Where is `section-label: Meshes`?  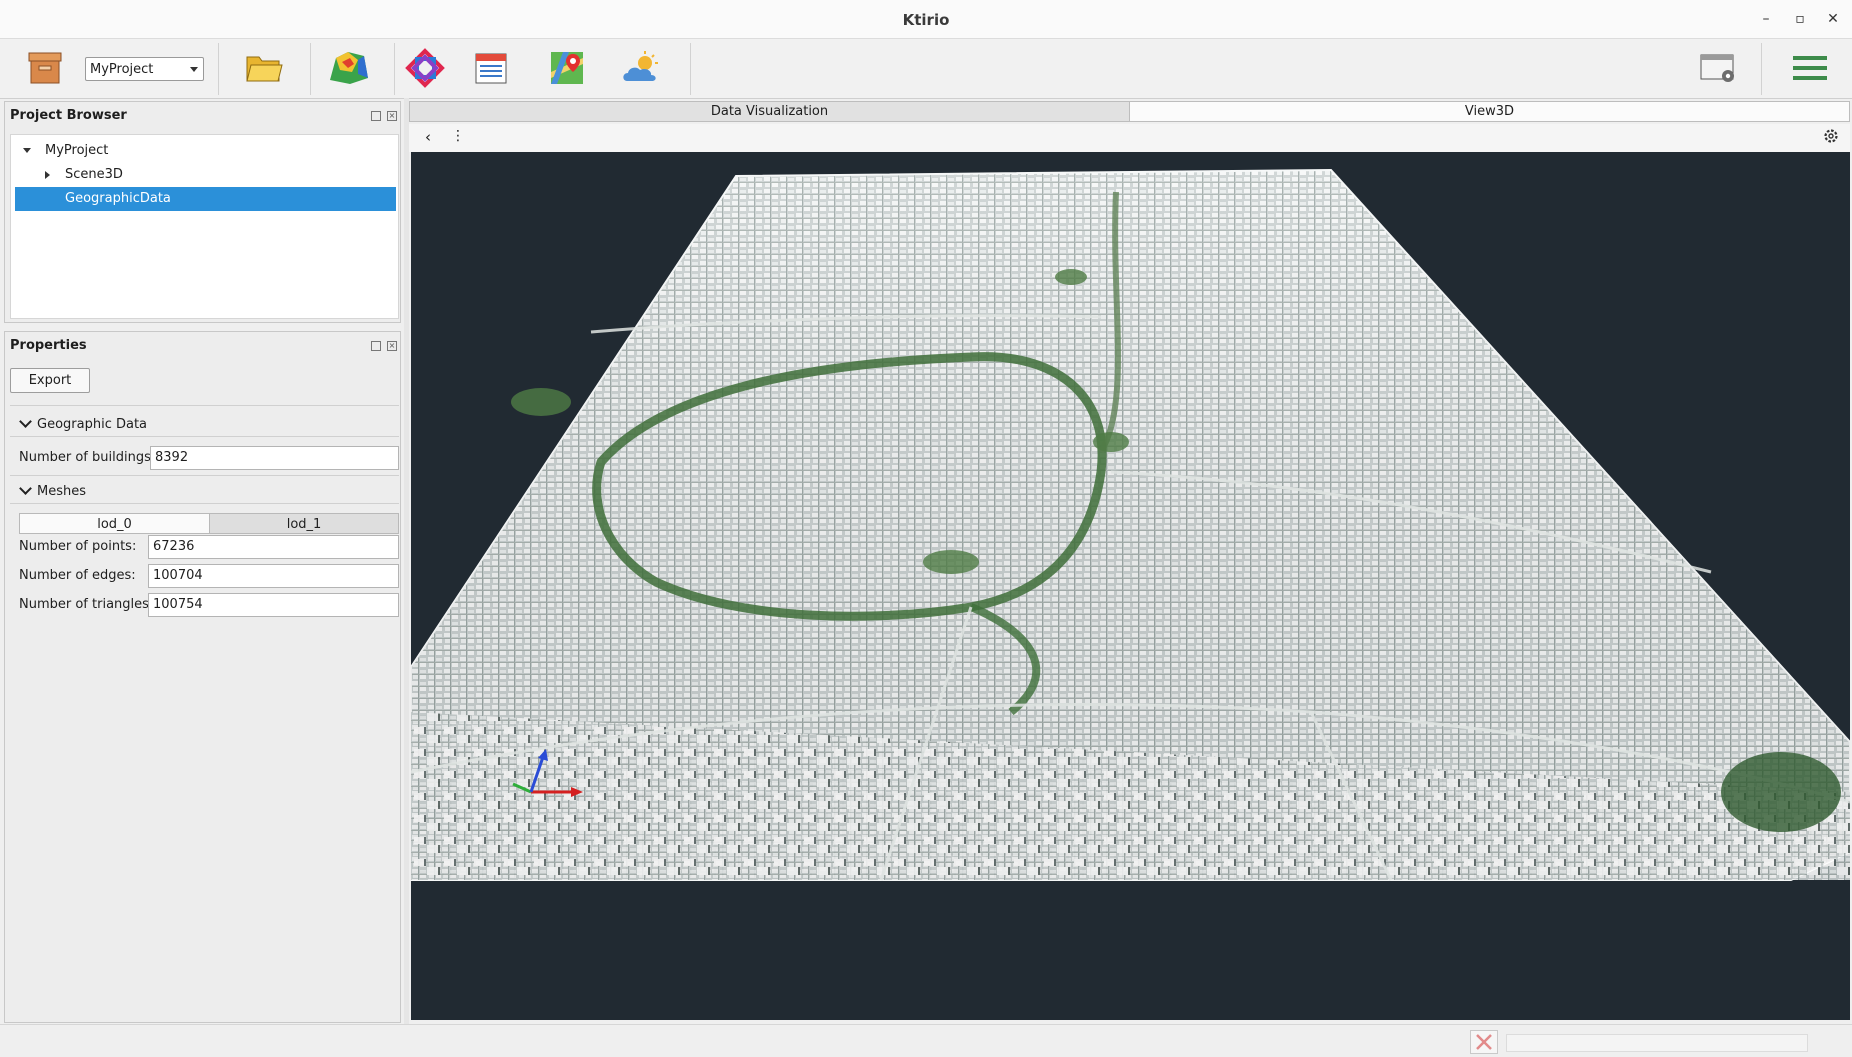 section-label: Meshes is located at coordinates (61, 491).